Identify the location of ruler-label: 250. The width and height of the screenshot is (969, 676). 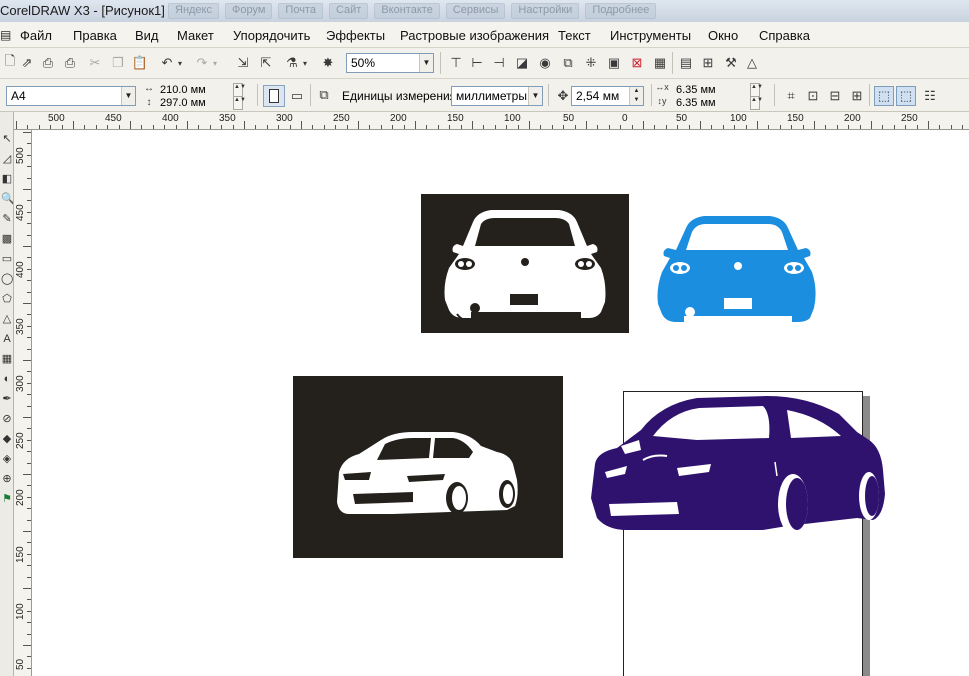
(909, 118).